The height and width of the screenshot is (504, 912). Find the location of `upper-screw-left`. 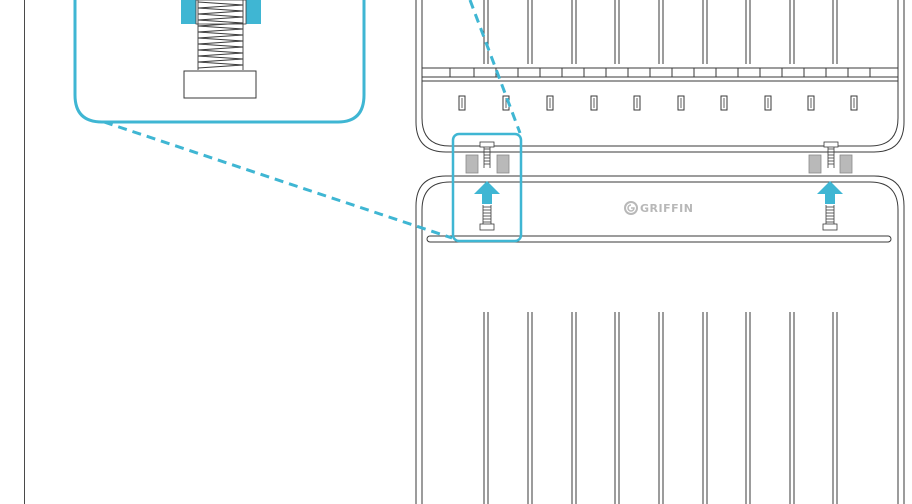

upper-screw-left is located at coordinates (487, 154).